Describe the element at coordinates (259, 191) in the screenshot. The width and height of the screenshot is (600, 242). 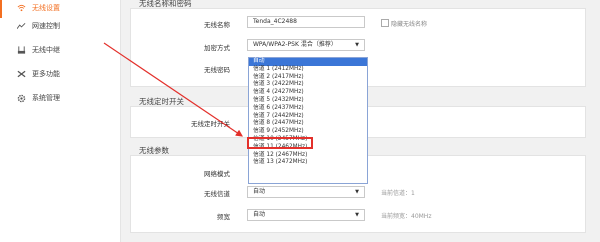
I see `channel-value: 自动` at that location.